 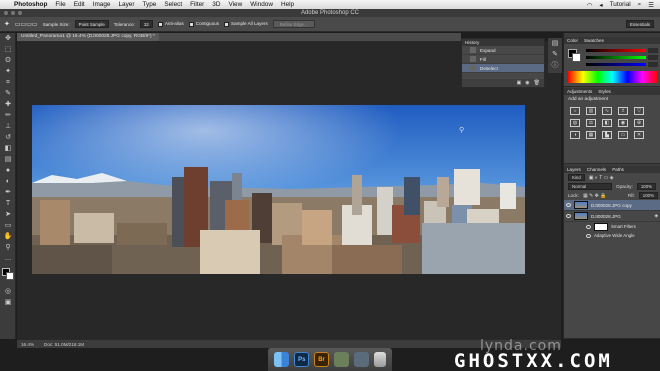 What do you see at coordinates (579, 91) in the screenshot?
I see `tab-adjustments: Adjustments` at bounding box center [579, 91].